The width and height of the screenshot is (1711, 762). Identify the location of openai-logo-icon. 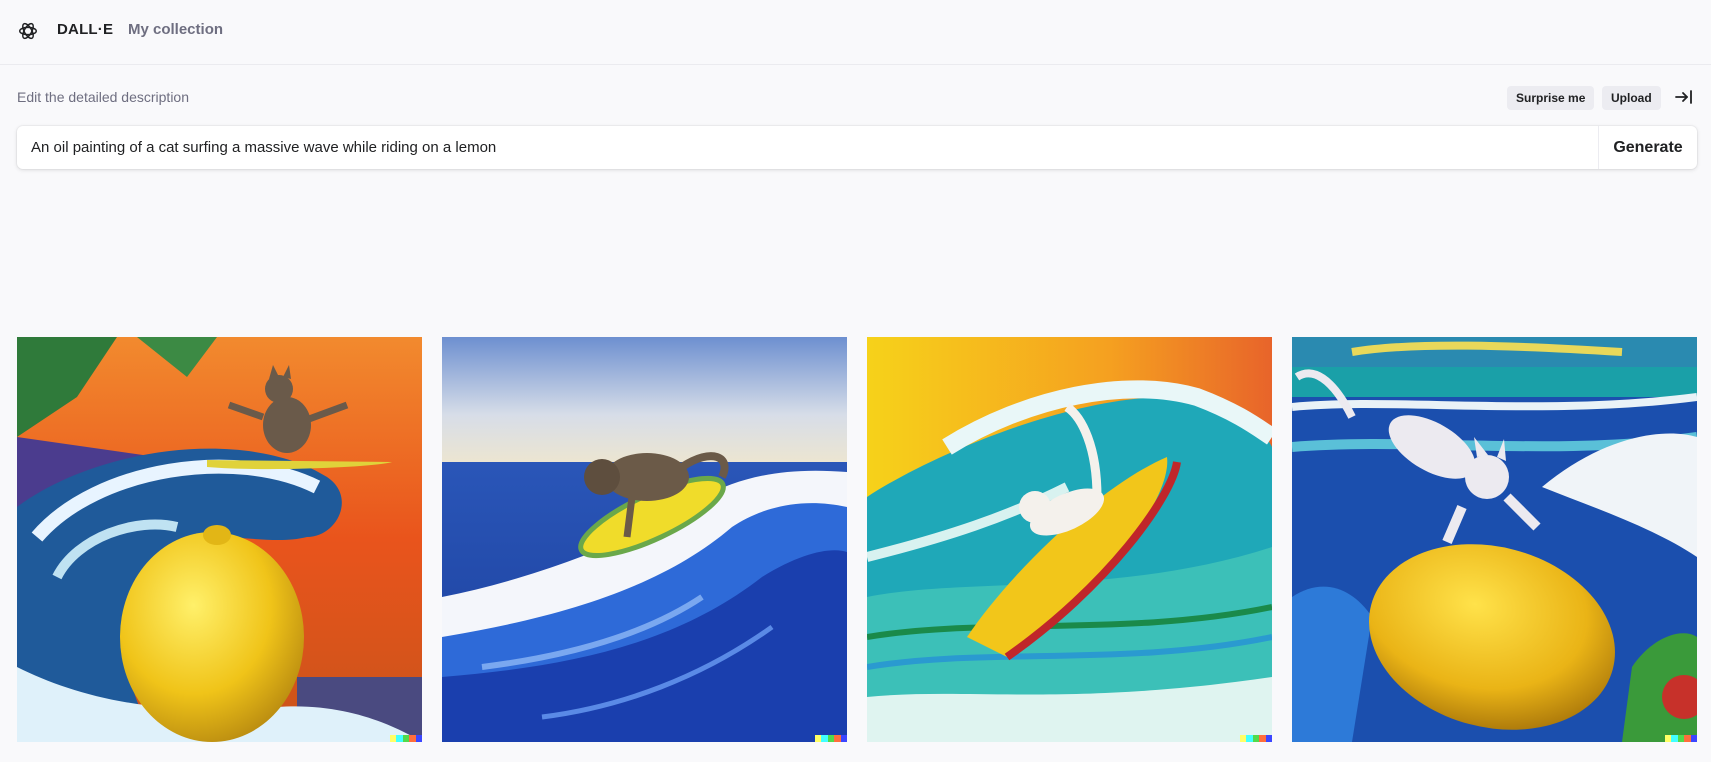
(28, 31).